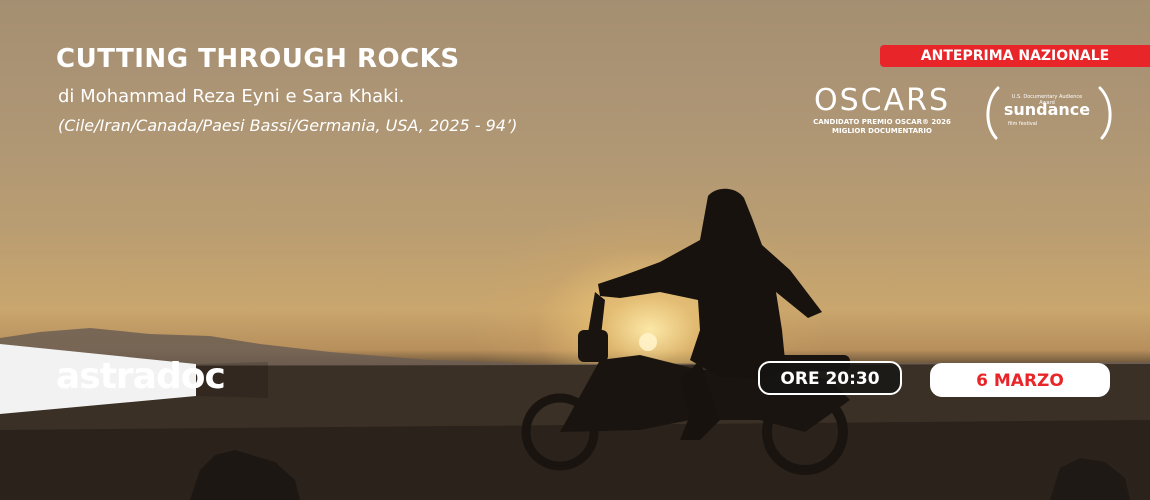  I want to click on date-pill: 6 MARZO, so click(1020, 380).